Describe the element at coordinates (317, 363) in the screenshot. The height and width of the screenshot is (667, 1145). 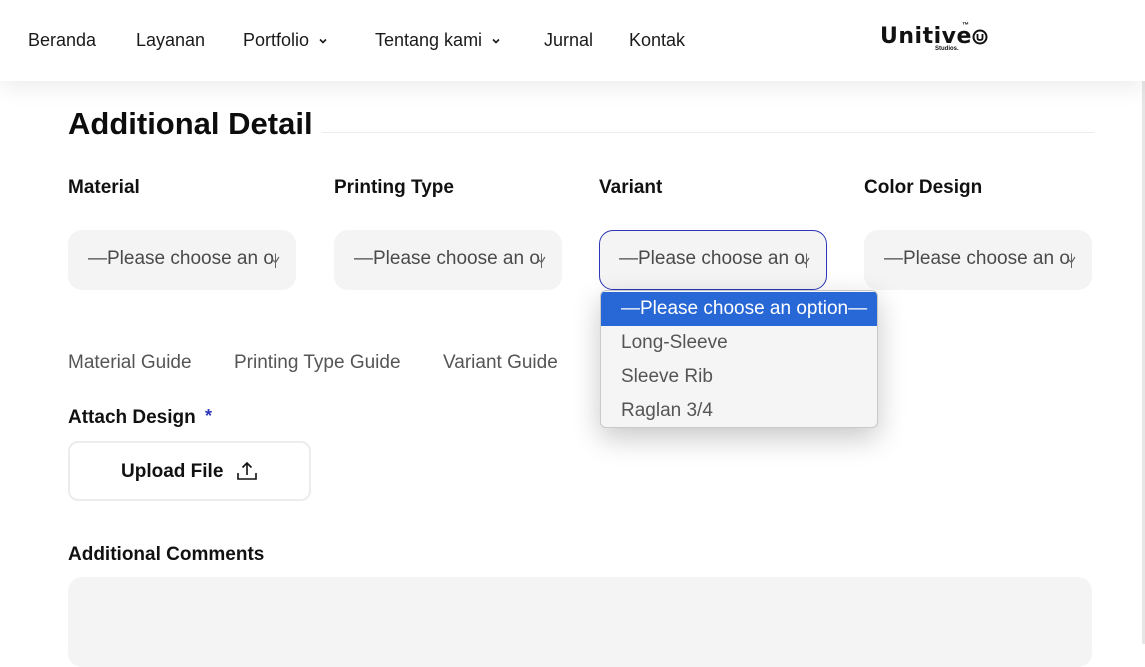
I see `printing-type-guide-link: Printing Type Guide` at that location.